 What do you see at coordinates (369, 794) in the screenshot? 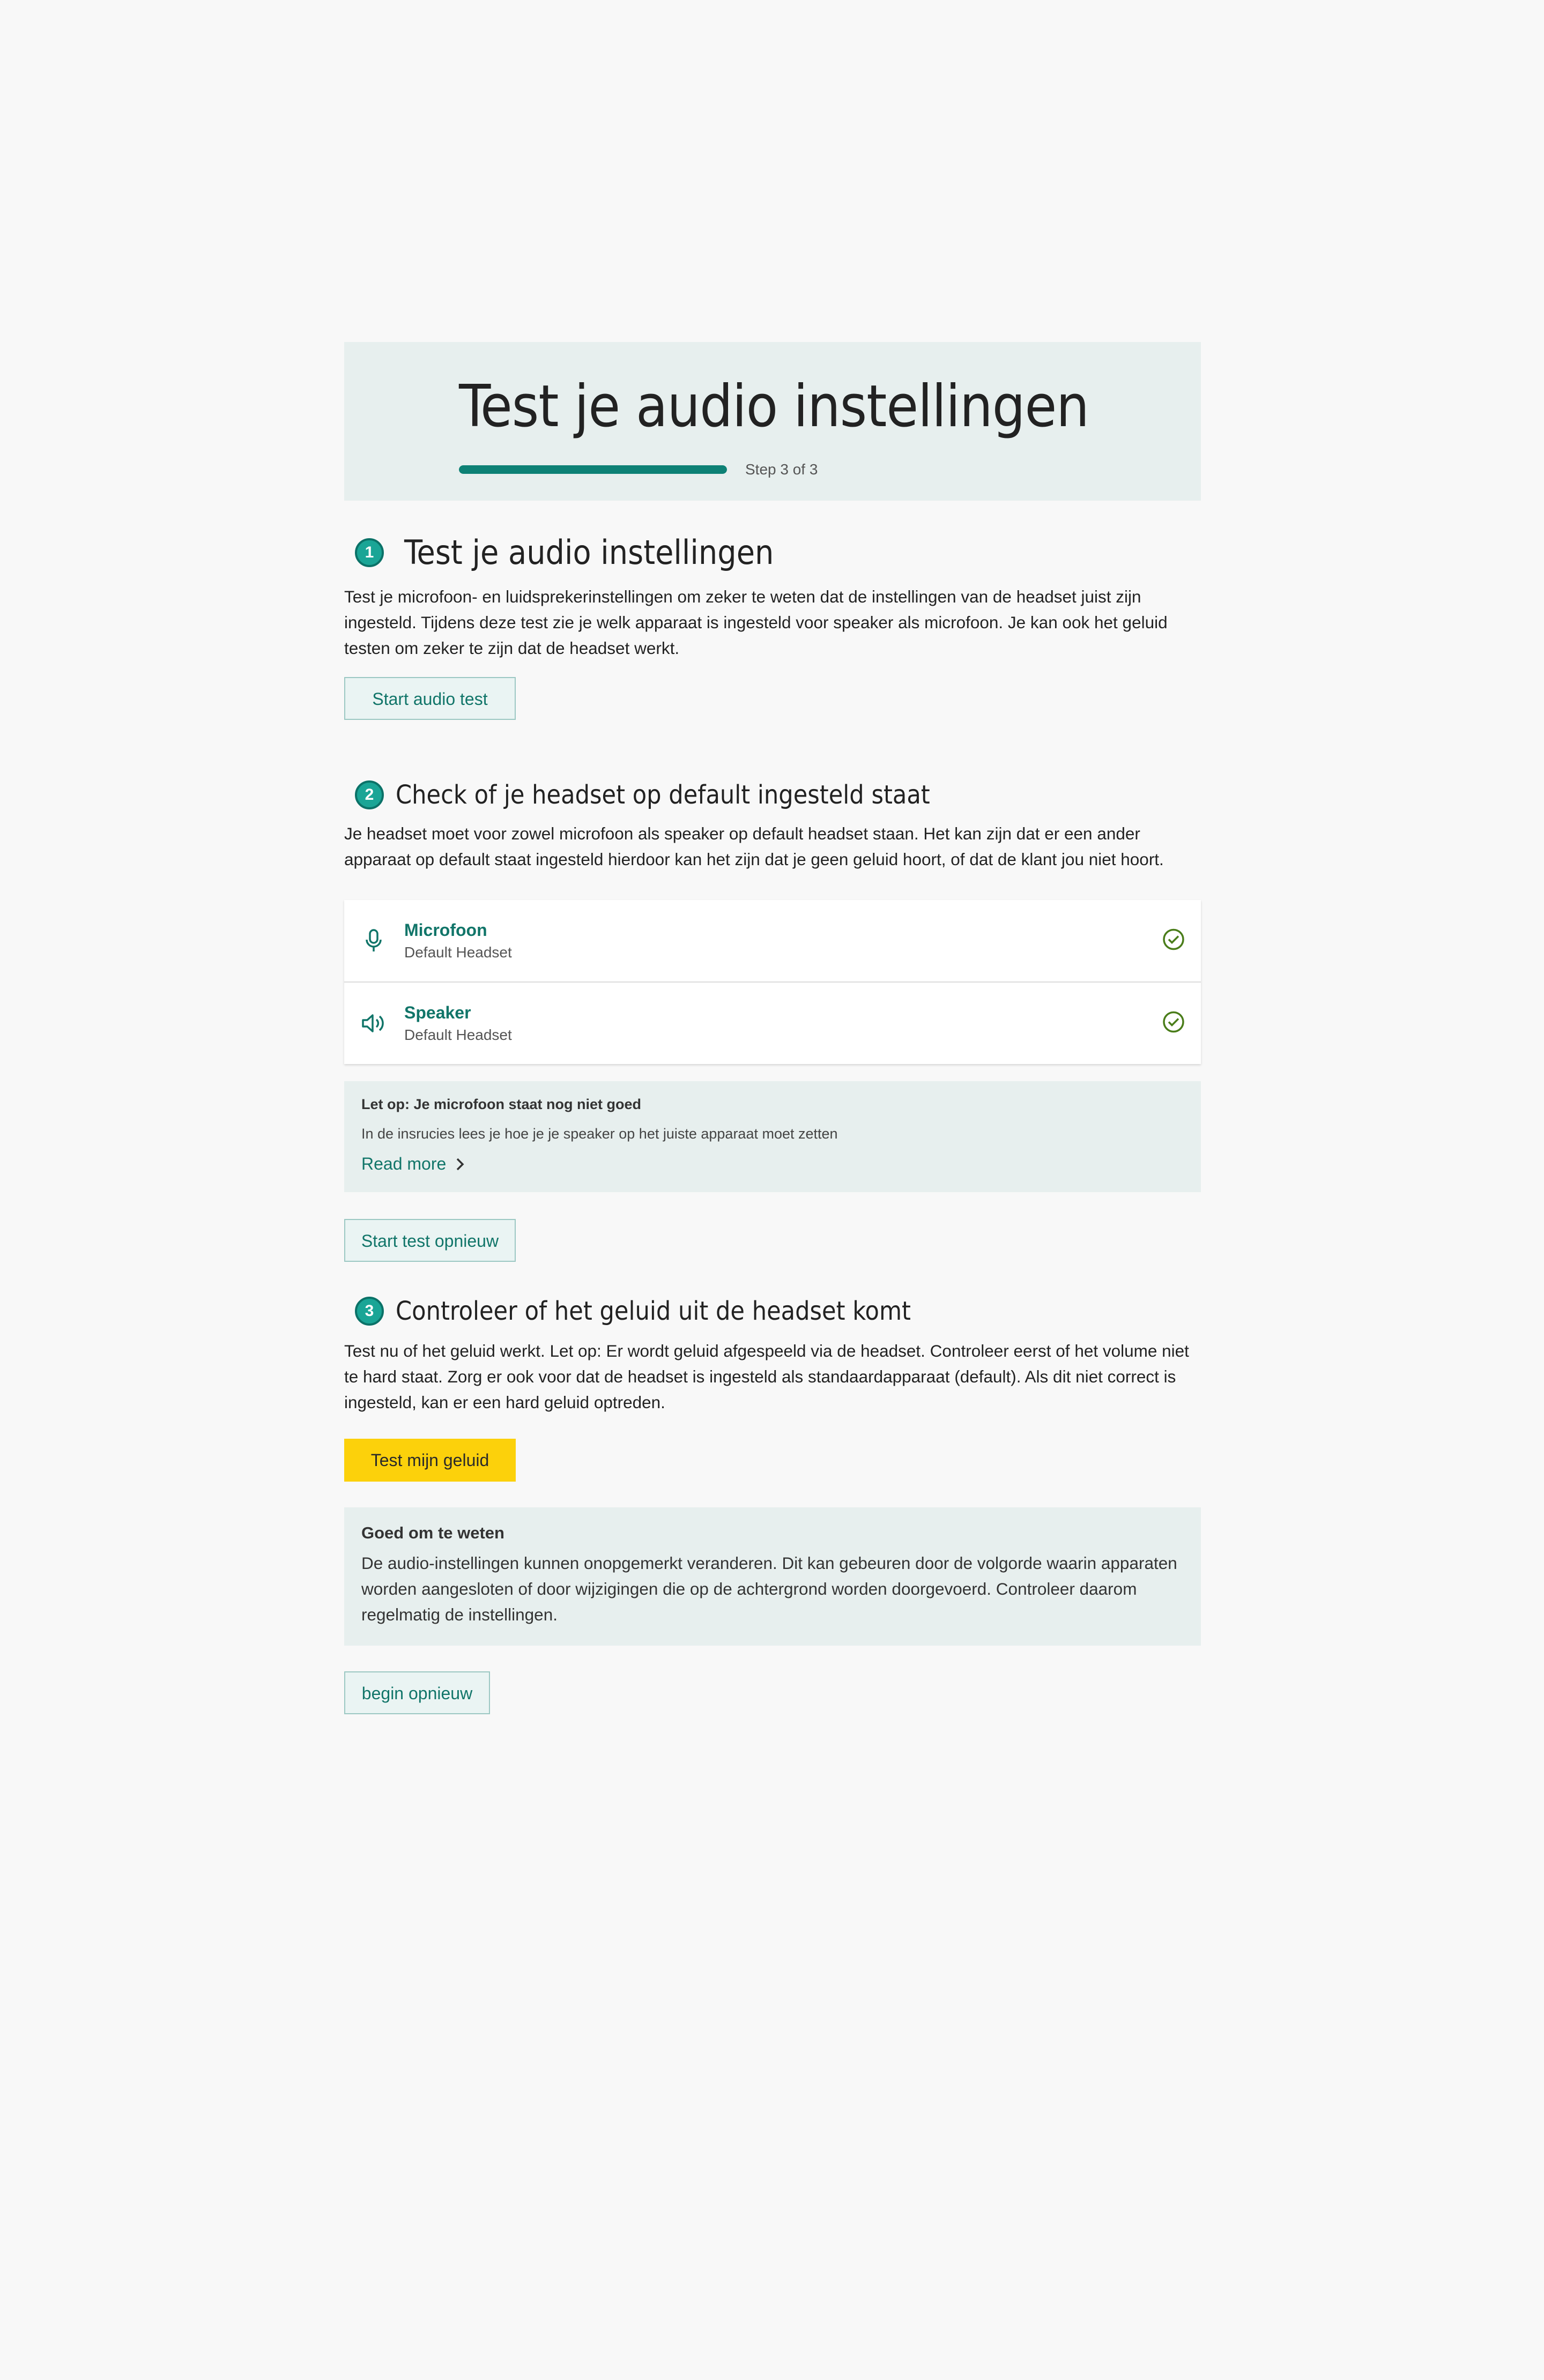
I see `step-2-badge: 2` at bounding box center [369, 794].